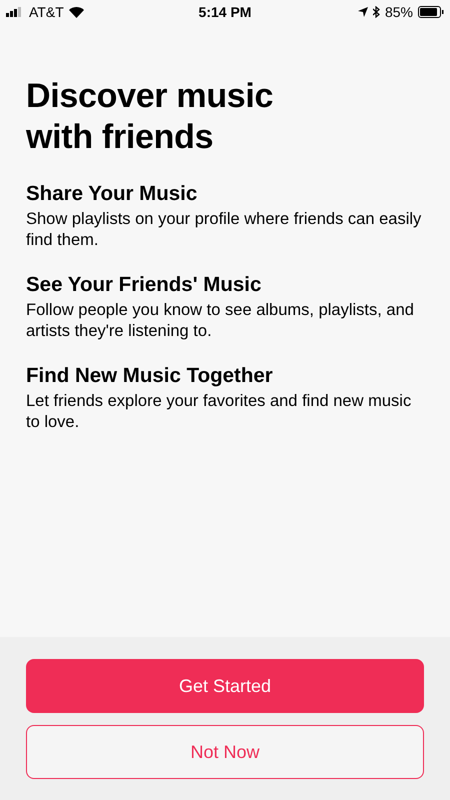 This screenshot has width=450, height=800. I want to click on location-icon, so click(363, 12).